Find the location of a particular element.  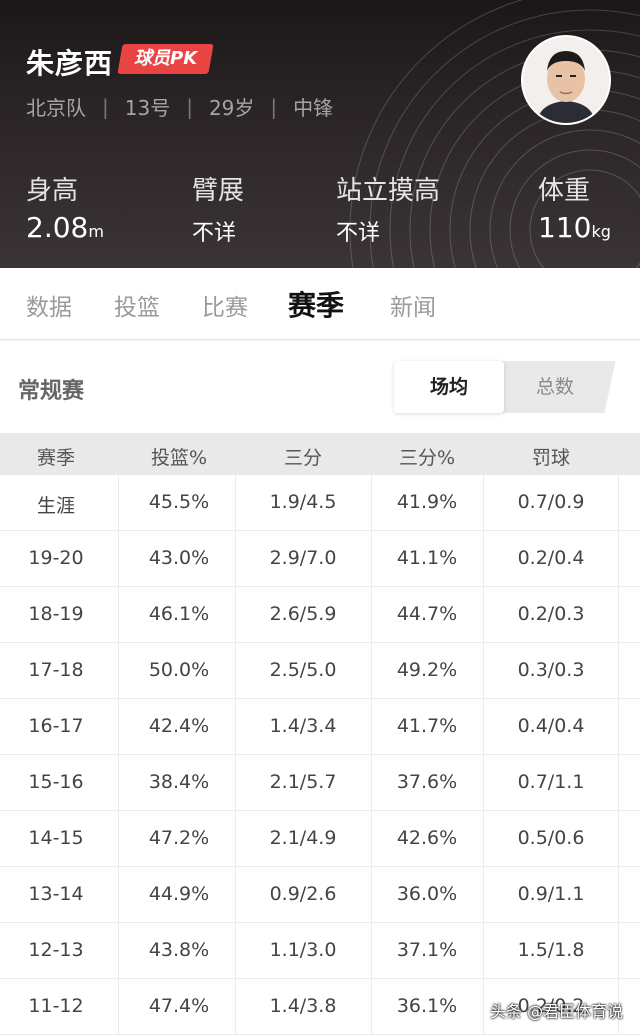

cell-season: 14-15 is located at coordinates (56, 838).